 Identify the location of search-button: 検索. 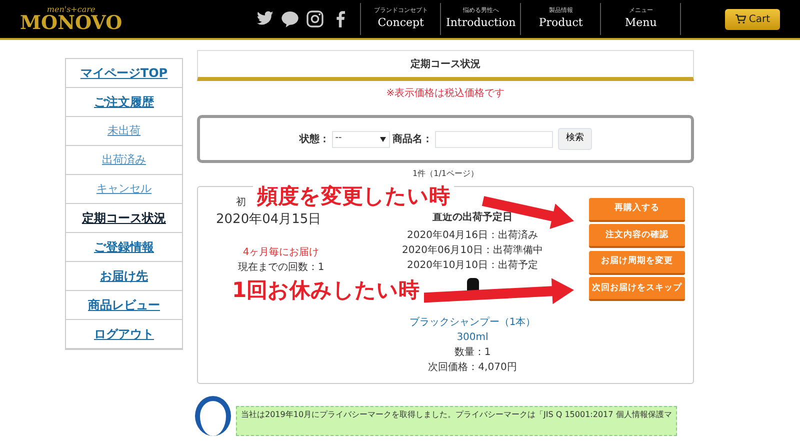
(575, 139).